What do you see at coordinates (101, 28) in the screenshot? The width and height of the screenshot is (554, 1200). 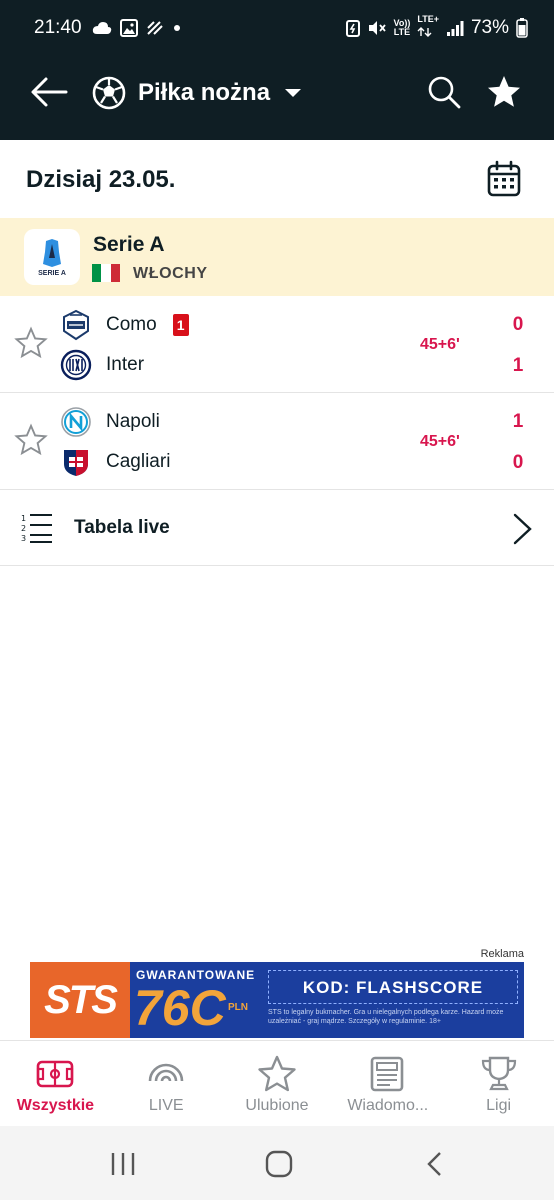 I see `cloud-icon` at bounding box center [101, 28].